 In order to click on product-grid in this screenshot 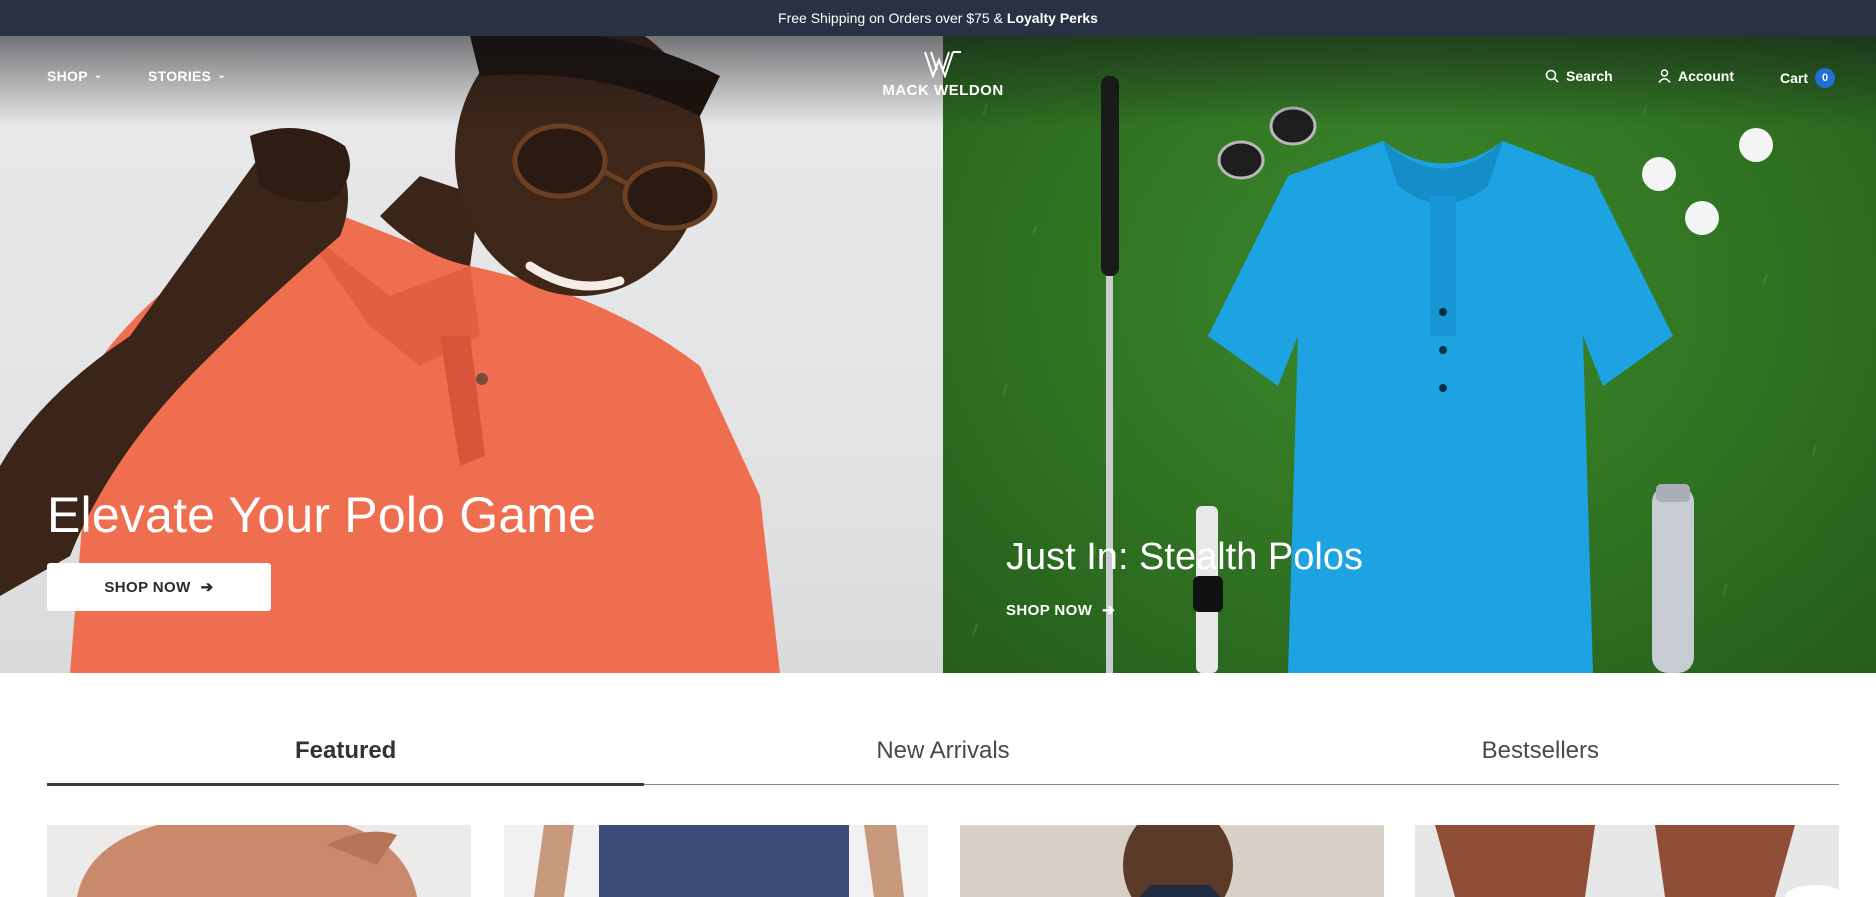, I will do `click(943, 861)`.